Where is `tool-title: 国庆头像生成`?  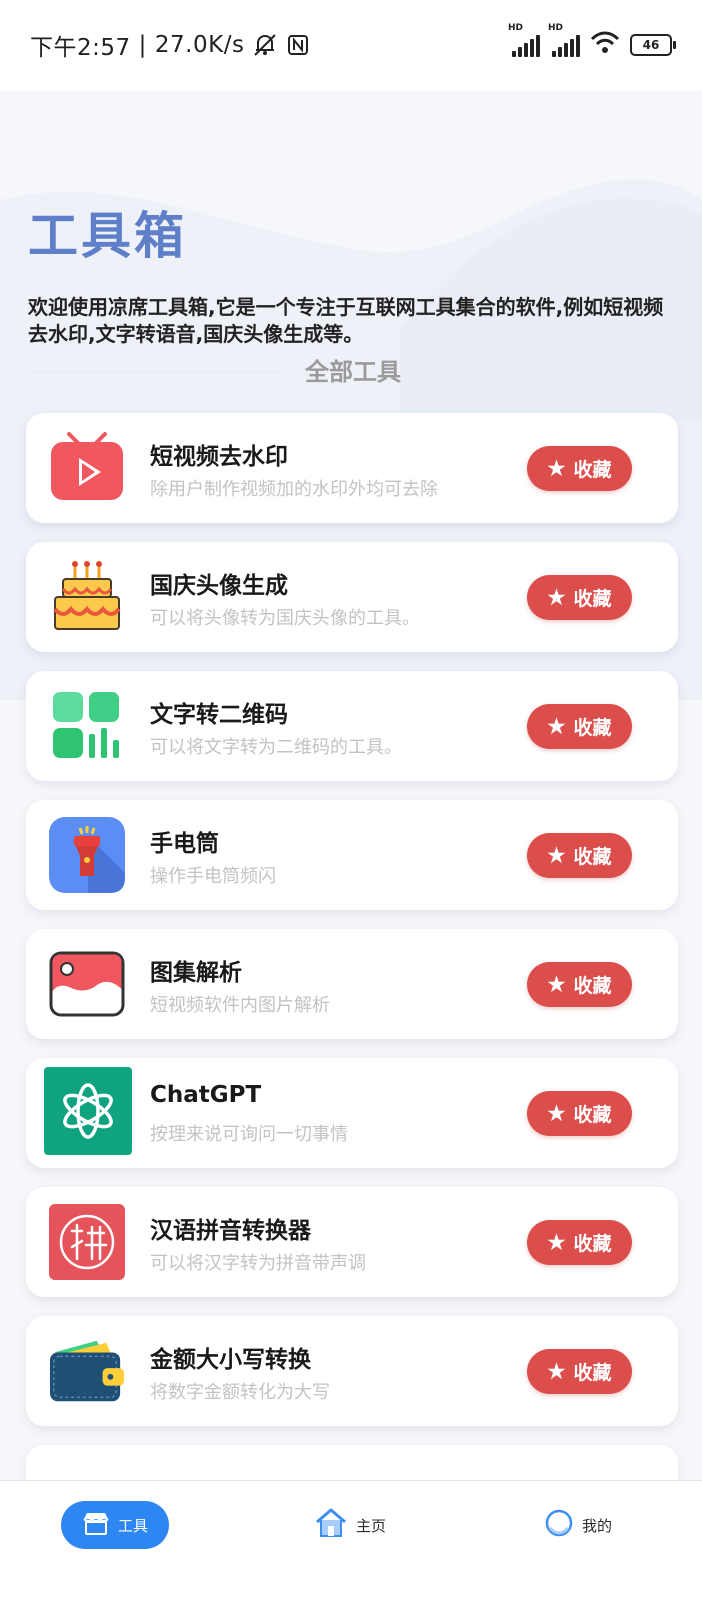
tool-title: 国庆头像生成 is located at coordinates (219, 586).